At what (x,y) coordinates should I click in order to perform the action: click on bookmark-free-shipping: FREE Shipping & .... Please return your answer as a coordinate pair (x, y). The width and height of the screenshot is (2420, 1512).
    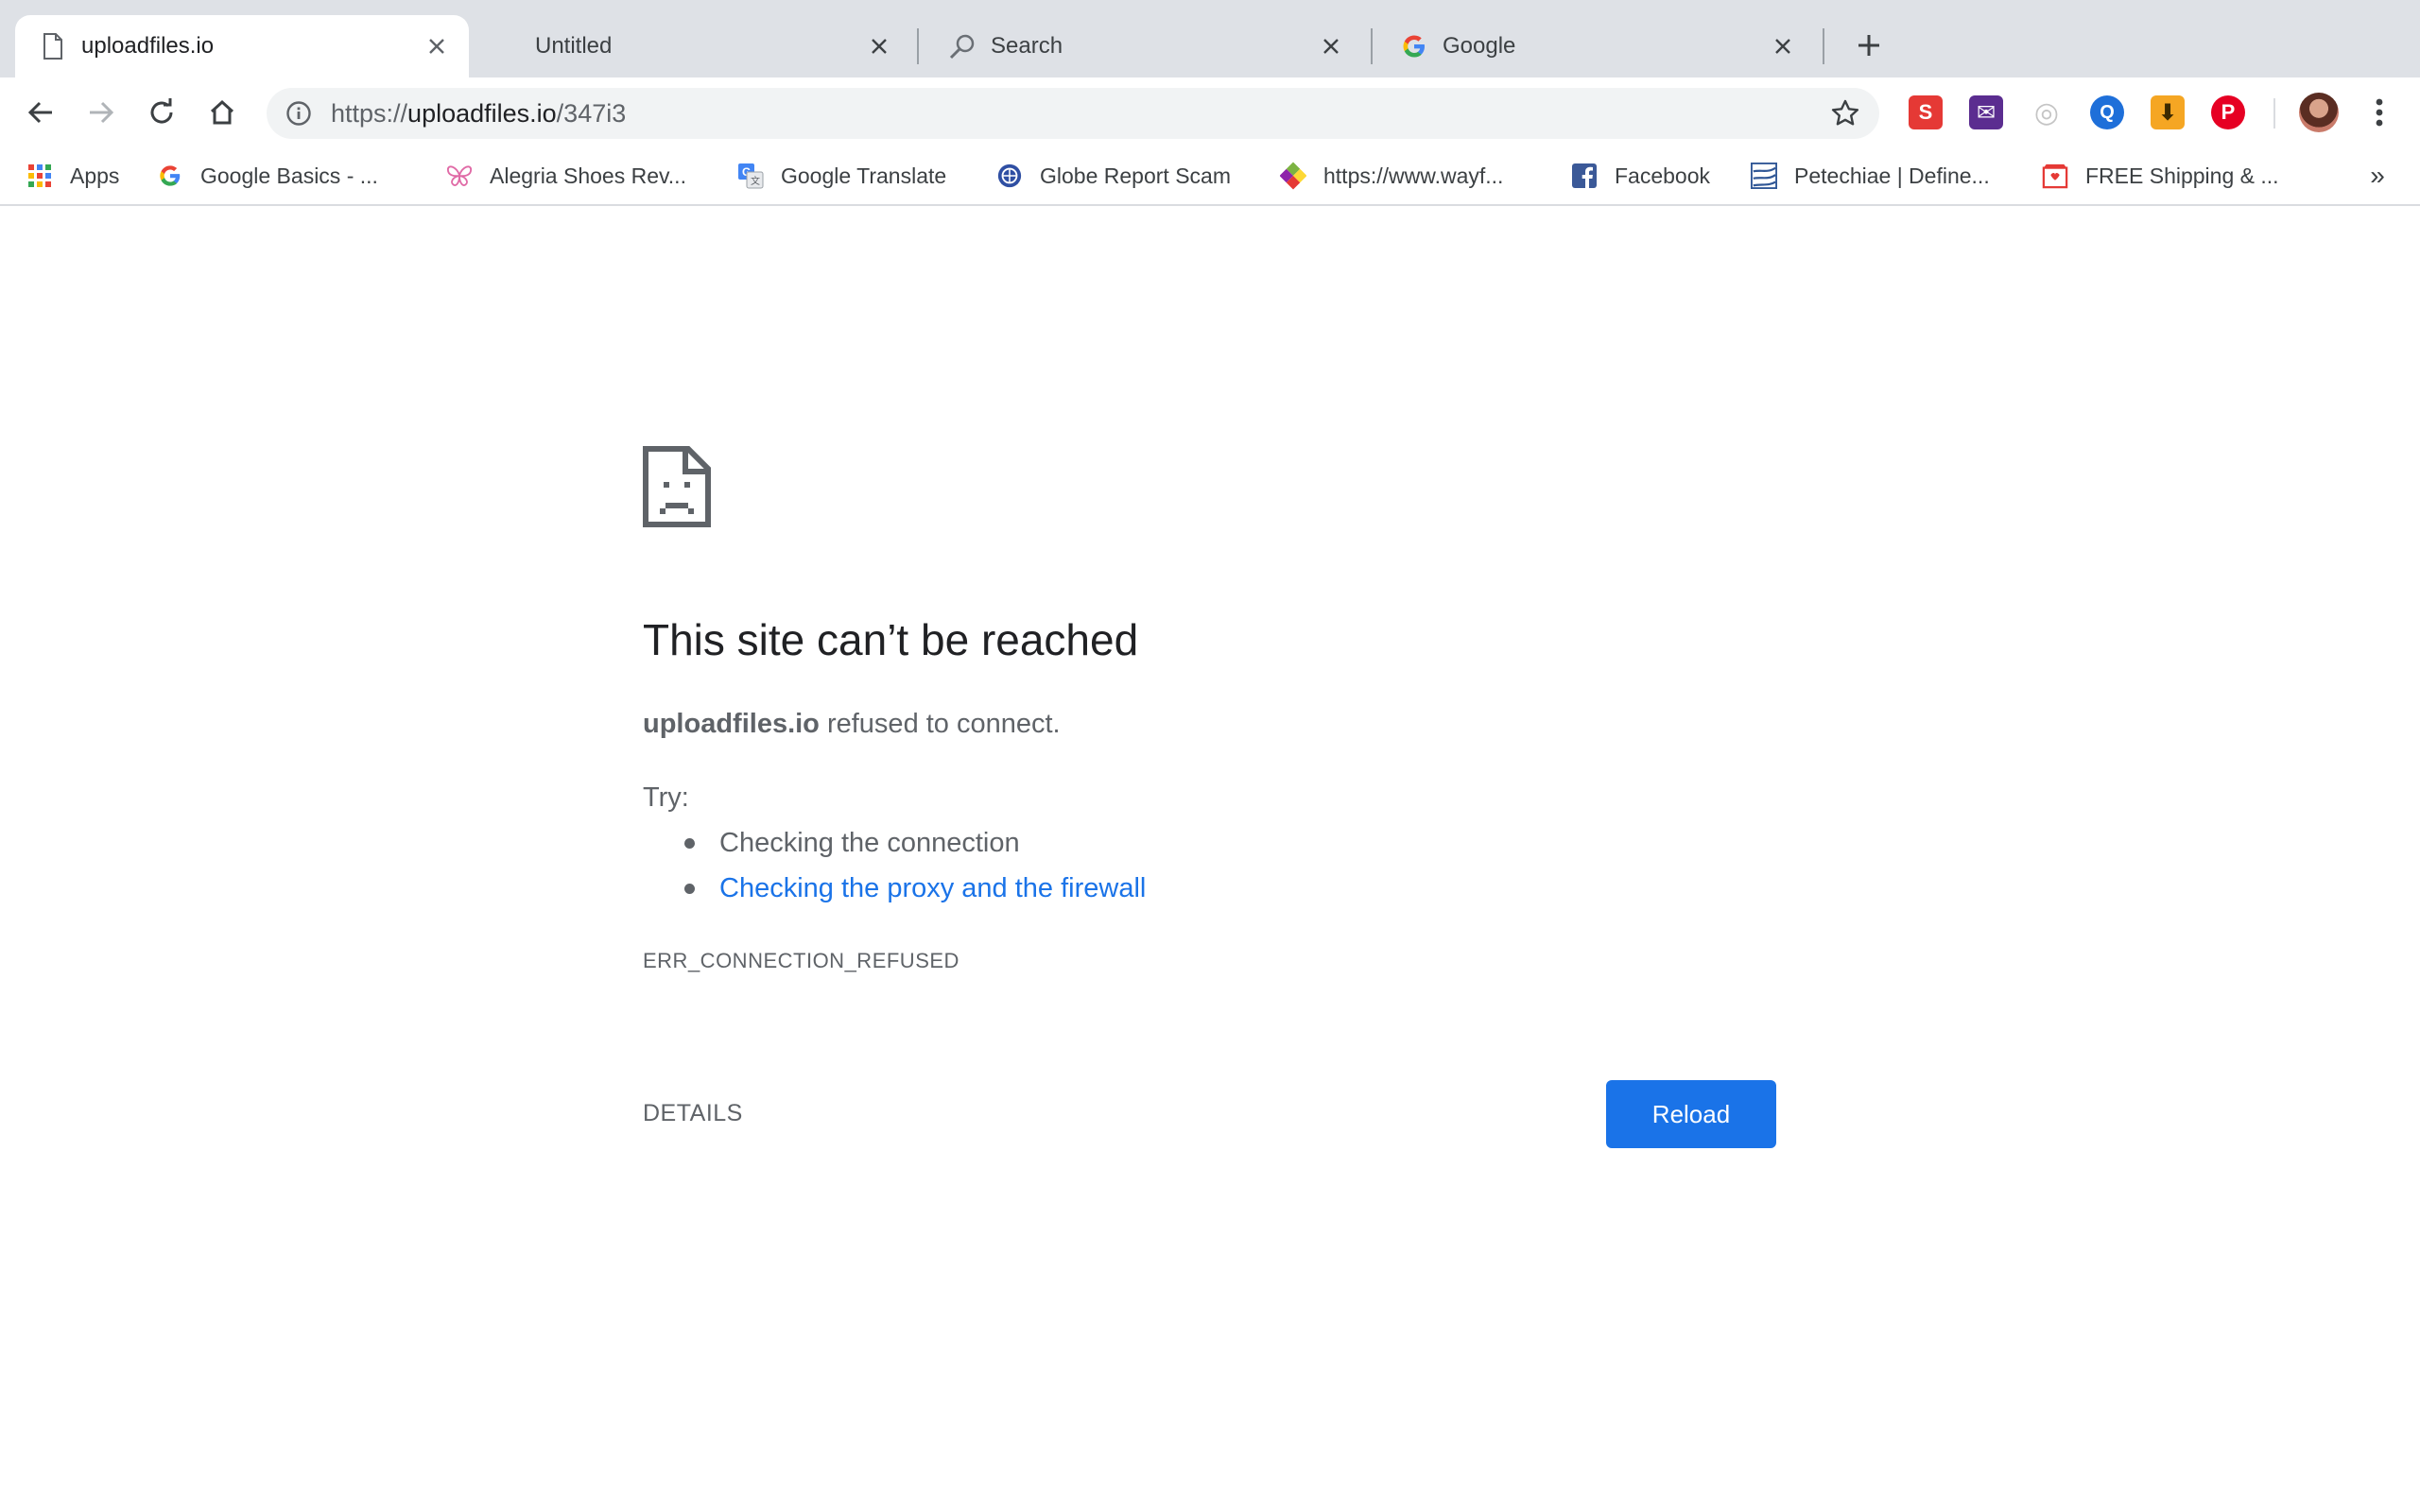
    Looking at the image, I should click on (2160, 176).